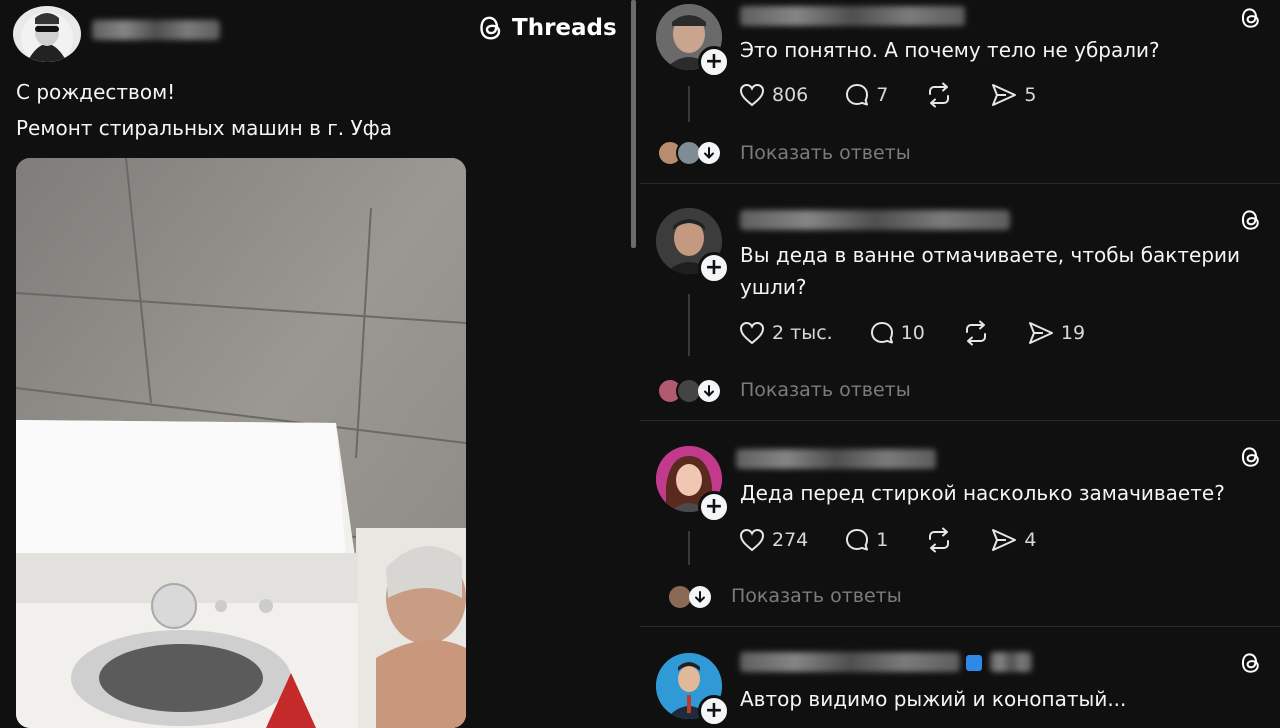 Image resolution: width=1280 pixels, height=728 pixels. Describe the element at coordinates (974, 663) in the screenshot. I see `verified-badge-icon` at that location.